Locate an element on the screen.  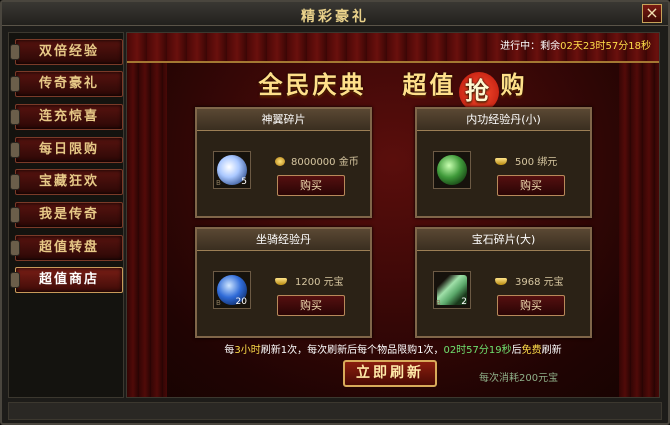
banner-grab-badge: 抢 is located at coordinates (478, 92).